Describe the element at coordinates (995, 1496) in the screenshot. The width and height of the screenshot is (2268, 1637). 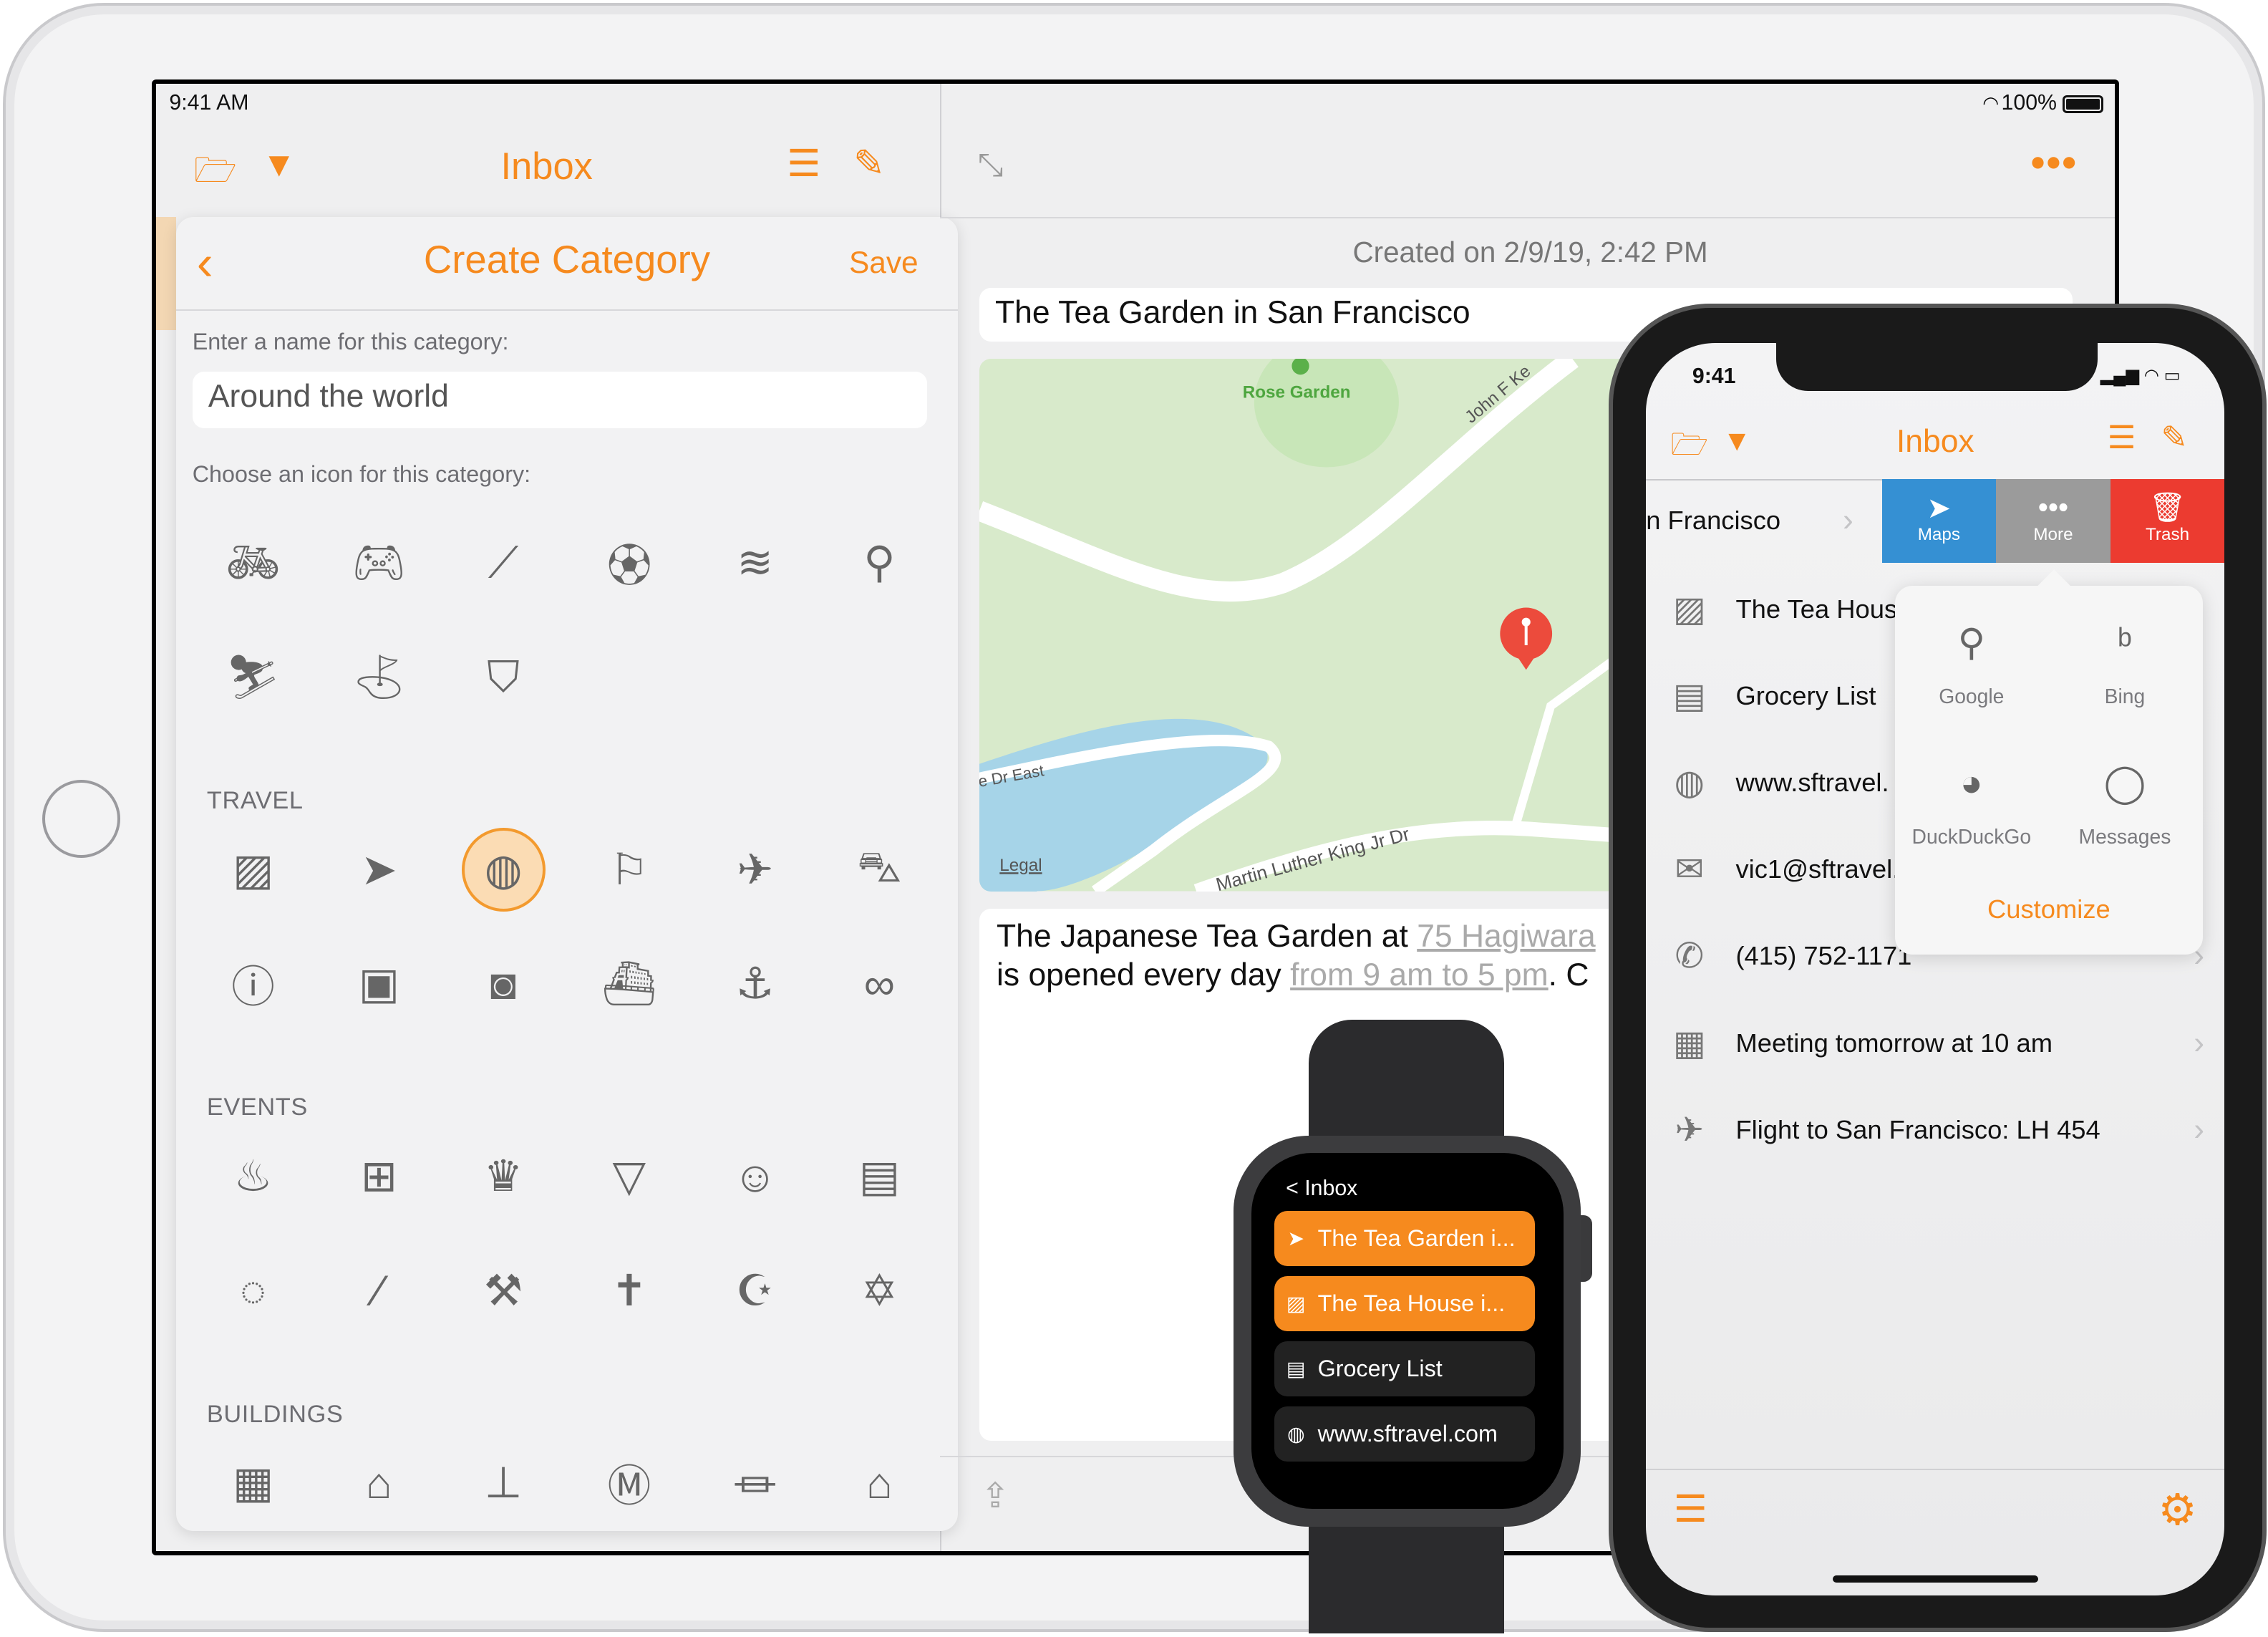
I see `share-icon: ⇪` at that location.